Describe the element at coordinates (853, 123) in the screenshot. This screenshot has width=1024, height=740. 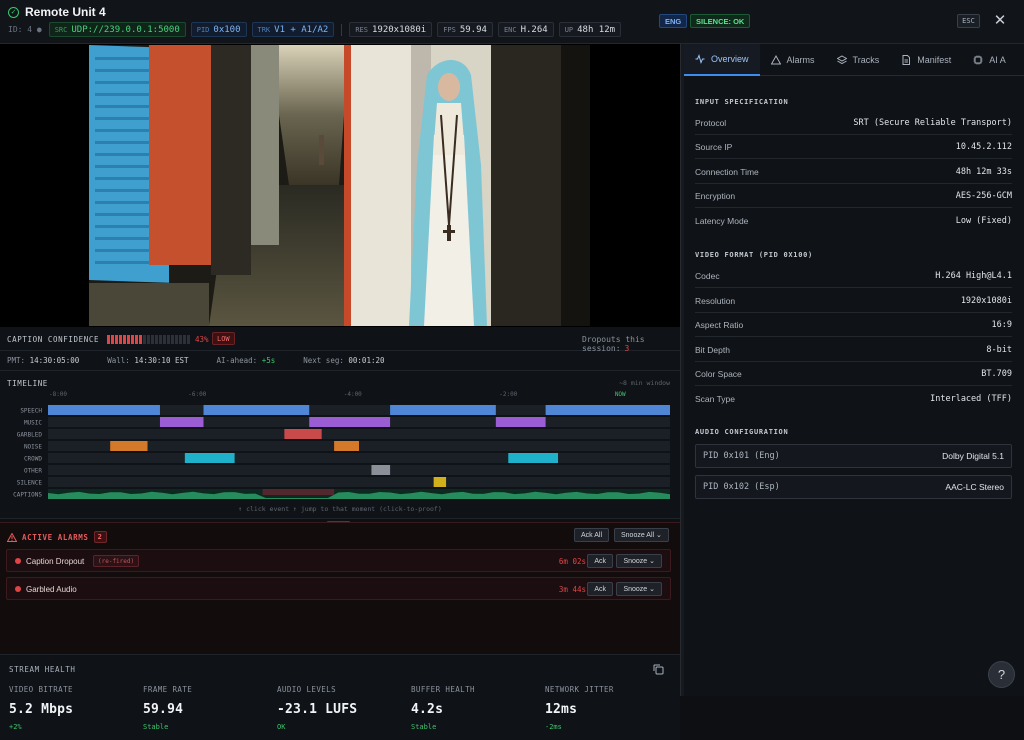
I see `spec-row-protocol: Protocol SRT (Secure Reliable Transport)` at that location.